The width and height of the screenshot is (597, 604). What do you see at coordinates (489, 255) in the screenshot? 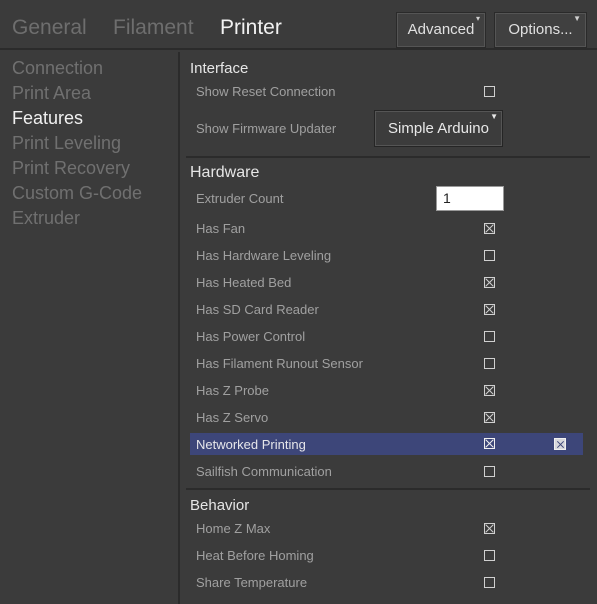
I see `has-hardware-leveling-checkbox` at bounding box center [489, 255].